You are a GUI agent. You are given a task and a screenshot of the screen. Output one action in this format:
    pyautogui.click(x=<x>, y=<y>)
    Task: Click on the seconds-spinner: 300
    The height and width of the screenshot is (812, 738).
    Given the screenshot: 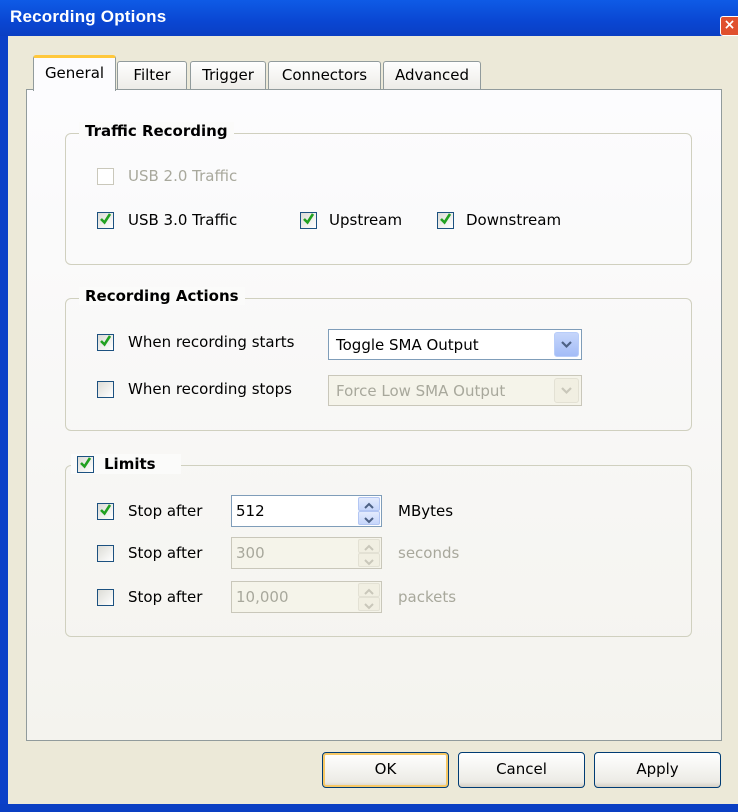 What is the action you would take?
    pyautogui.click(x=306, y=553)
    